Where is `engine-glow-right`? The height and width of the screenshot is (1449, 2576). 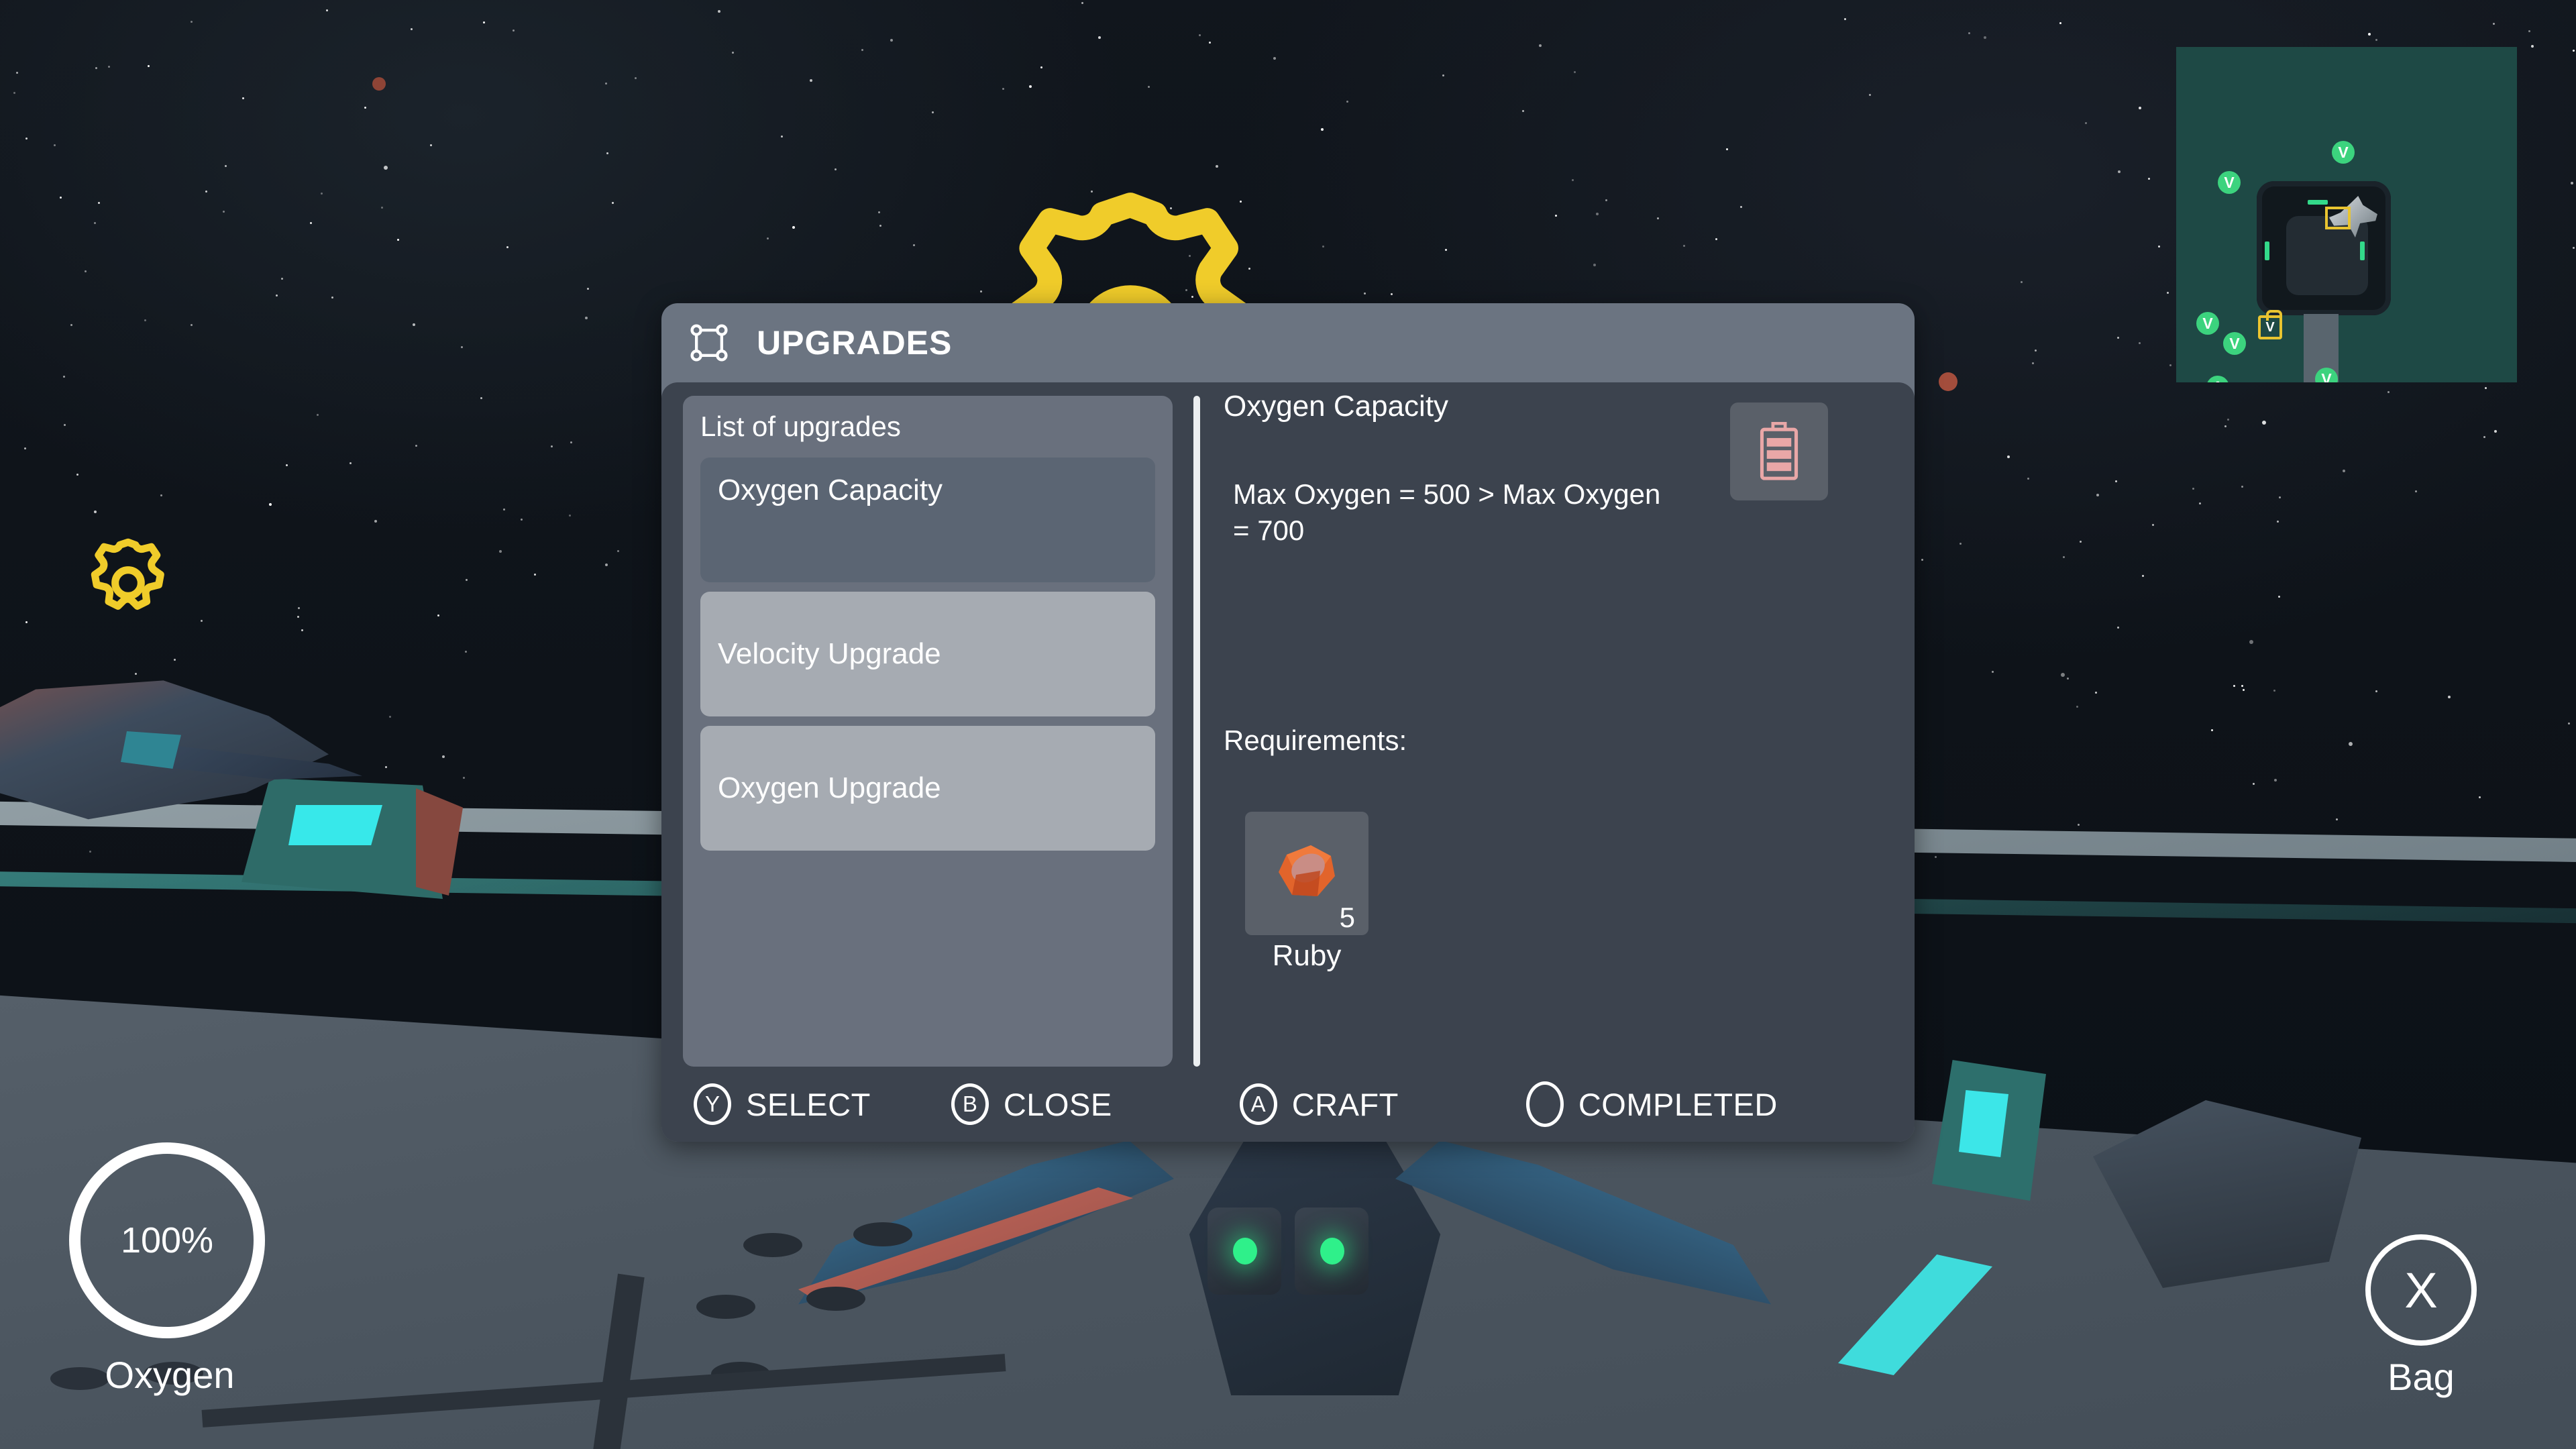 engine-glow-right is located at coordinates (1332, 1251).